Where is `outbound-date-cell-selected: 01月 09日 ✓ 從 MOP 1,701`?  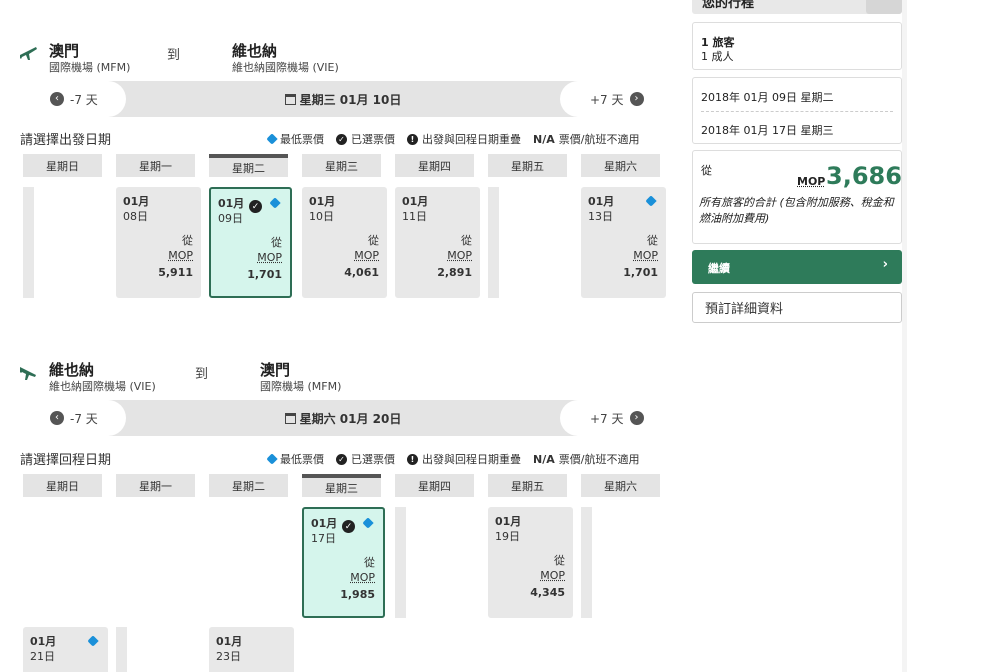 outbound-date-cell-selected: 01月 09日 ✓ 從 MOP 1,701 is located at coordinates (250, 242).